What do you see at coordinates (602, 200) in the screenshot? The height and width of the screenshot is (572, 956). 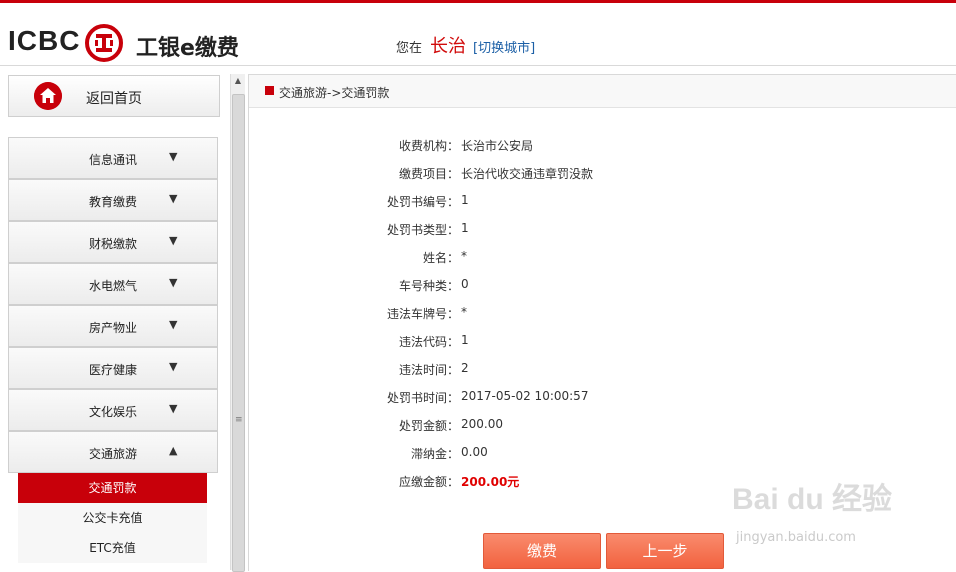 I see `detail-row-notice-no: 处罚书编号： 1` at bounding box center [602, 200].